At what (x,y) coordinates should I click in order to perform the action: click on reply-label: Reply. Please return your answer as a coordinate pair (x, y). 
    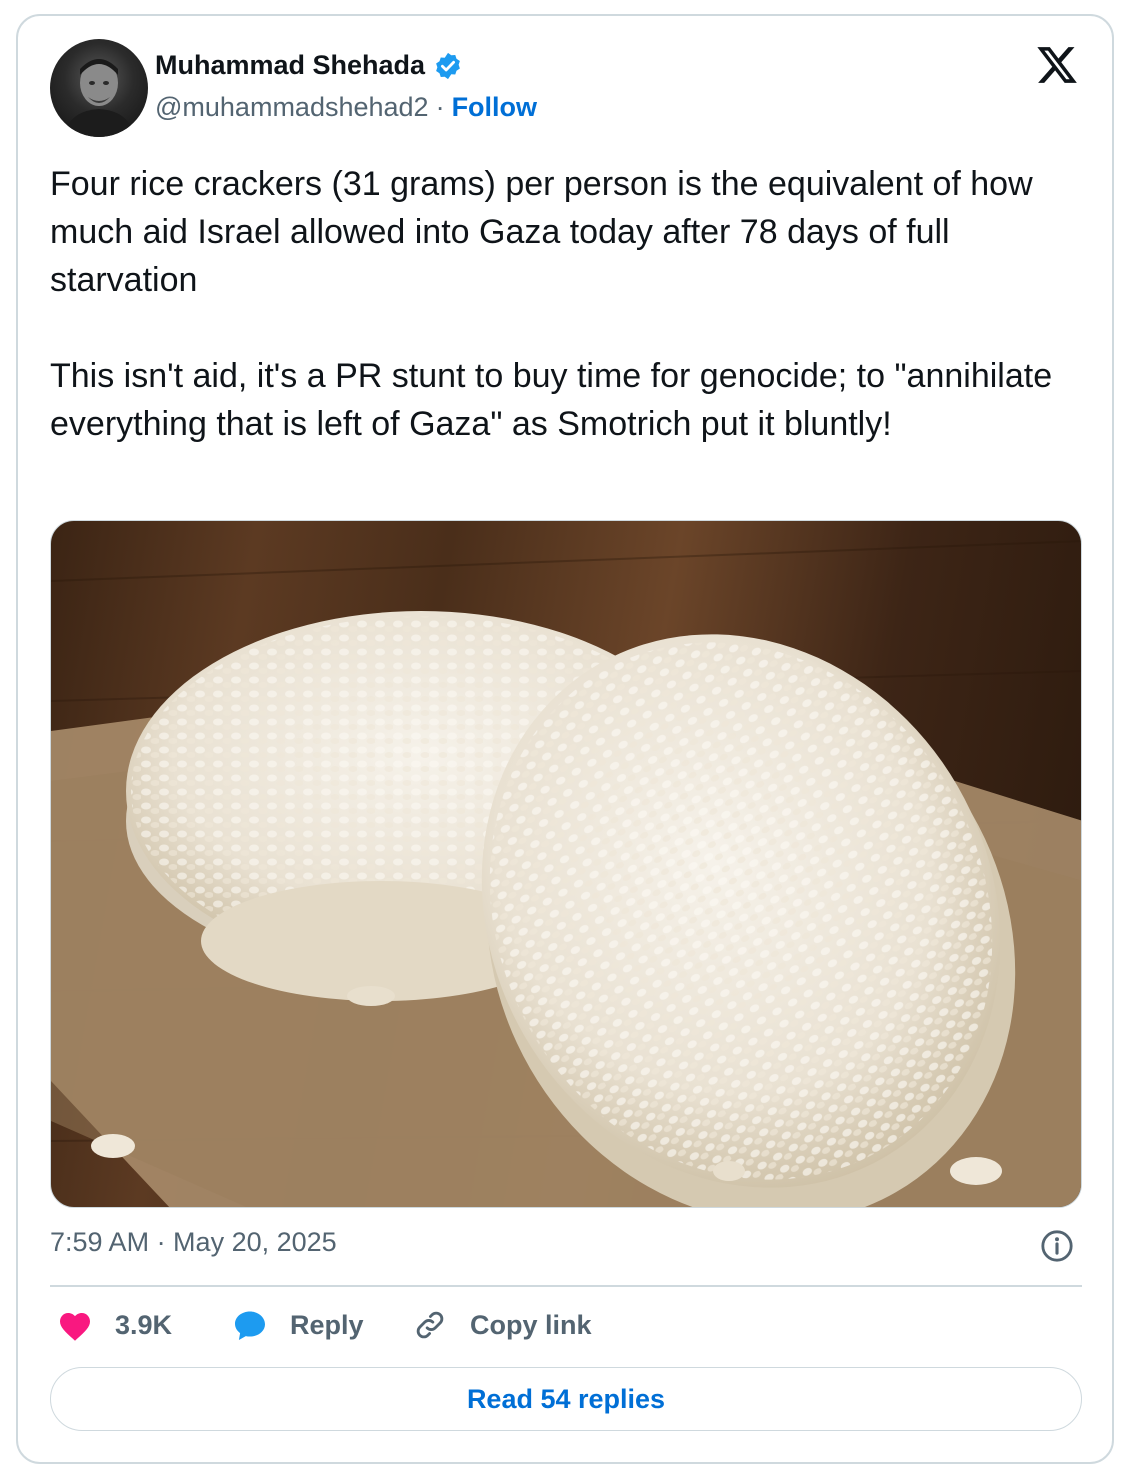
    Looking at the image, I should click on (327, 1324).